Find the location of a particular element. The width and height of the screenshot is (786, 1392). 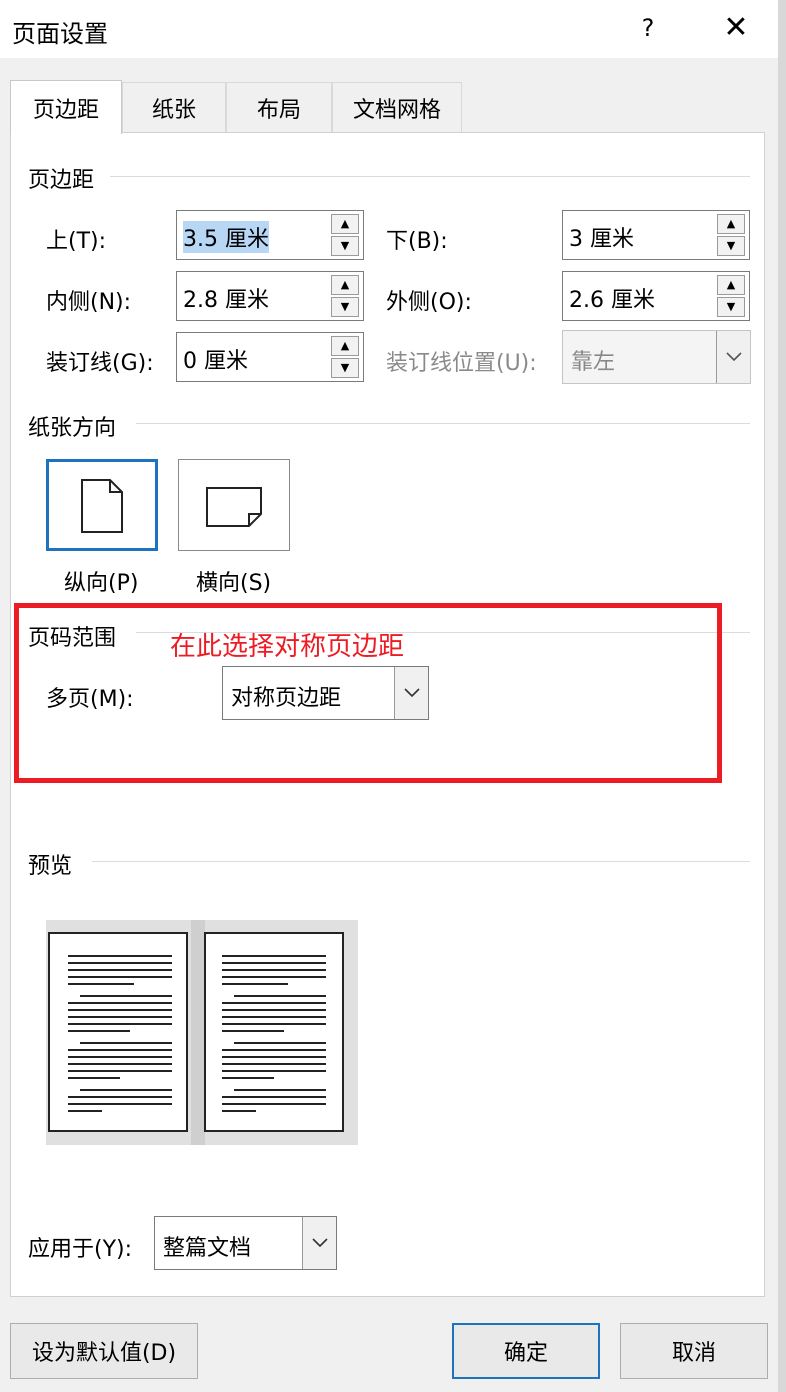

gutter-position-value: 靠左 is located at coordinates (593, 362).